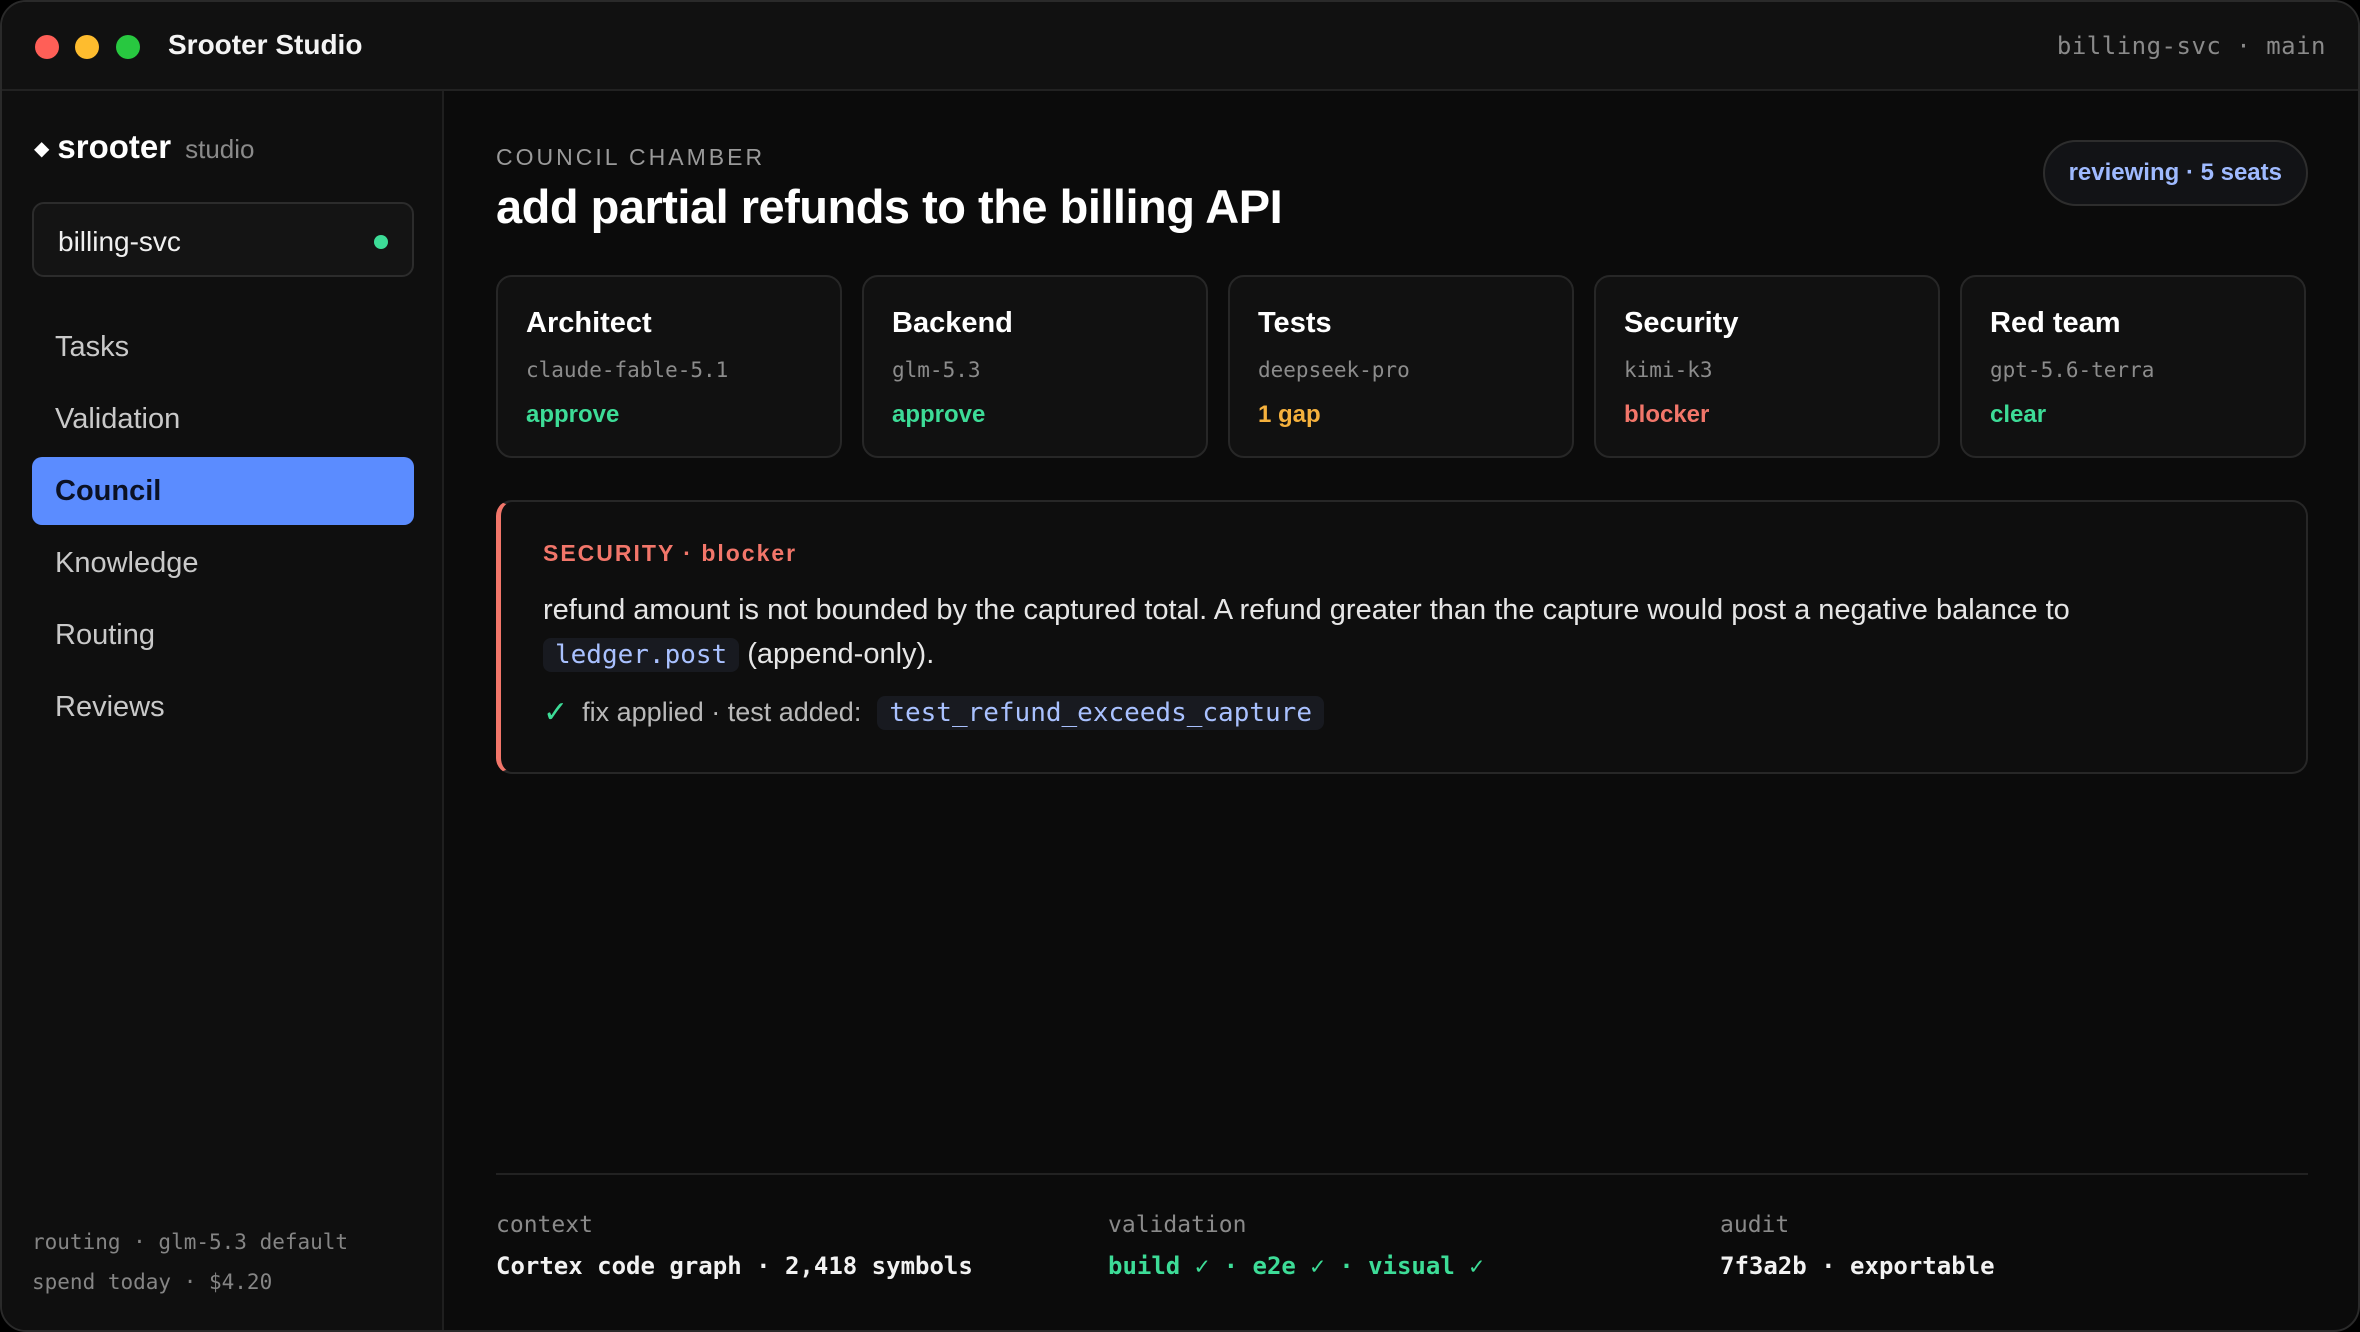 This screenshot has height=1332, width=2360. I want to click on seat-model: deepseek-pro, so click(1334, 370).